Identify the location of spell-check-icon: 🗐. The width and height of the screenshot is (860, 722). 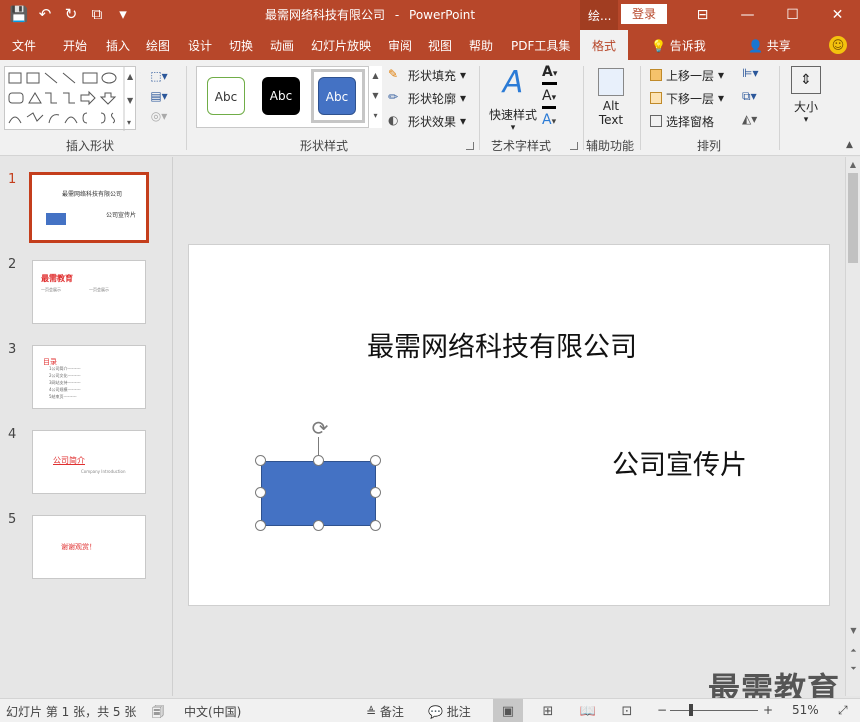
(158, 712).